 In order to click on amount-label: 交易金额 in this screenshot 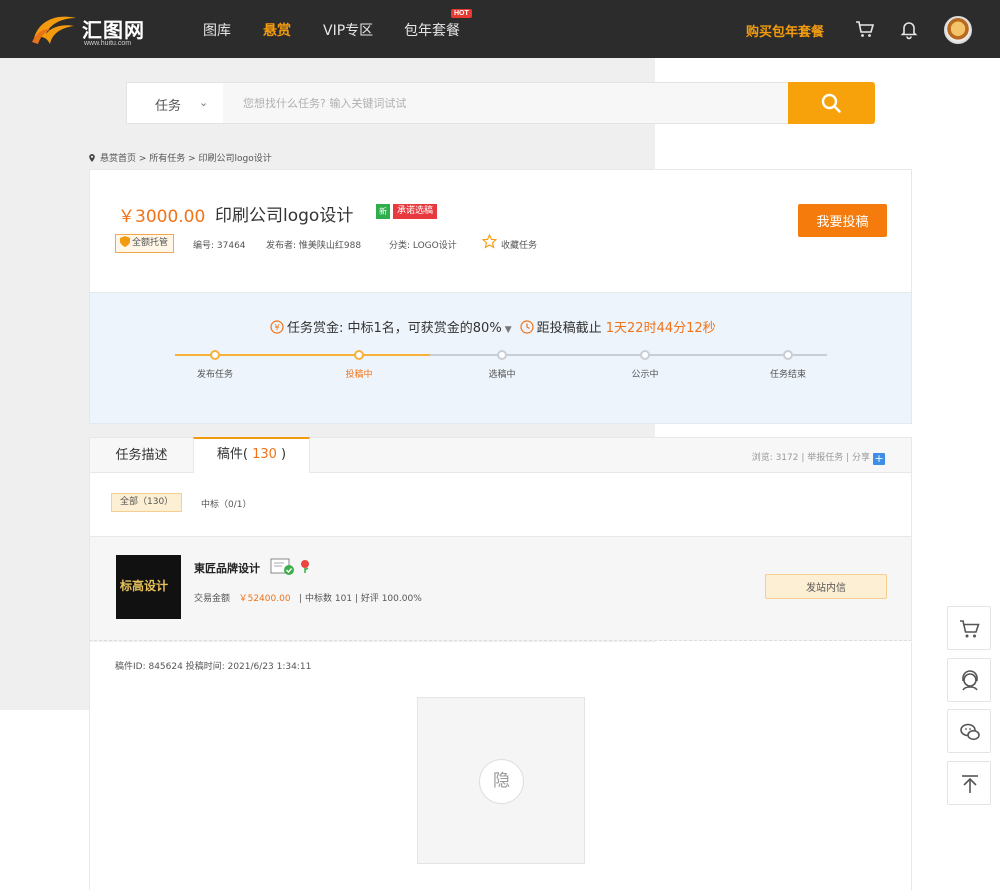, I will do `click(212, 599)`.